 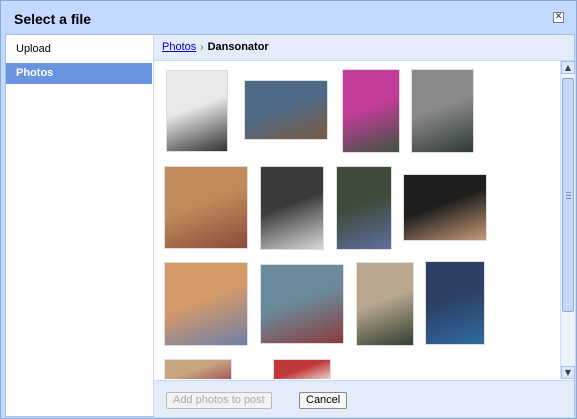 I want to click on dialog-titlebar: Select a file ✕, so click(x=288, y=17).